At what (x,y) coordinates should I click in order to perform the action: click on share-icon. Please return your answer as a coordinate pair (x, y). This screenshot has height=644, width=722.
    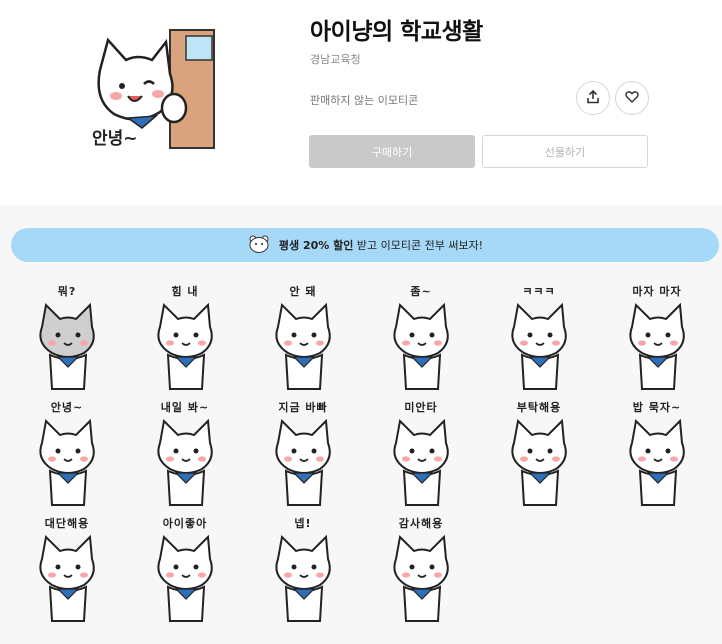
    Looking at the image, I should click on (593, 98).